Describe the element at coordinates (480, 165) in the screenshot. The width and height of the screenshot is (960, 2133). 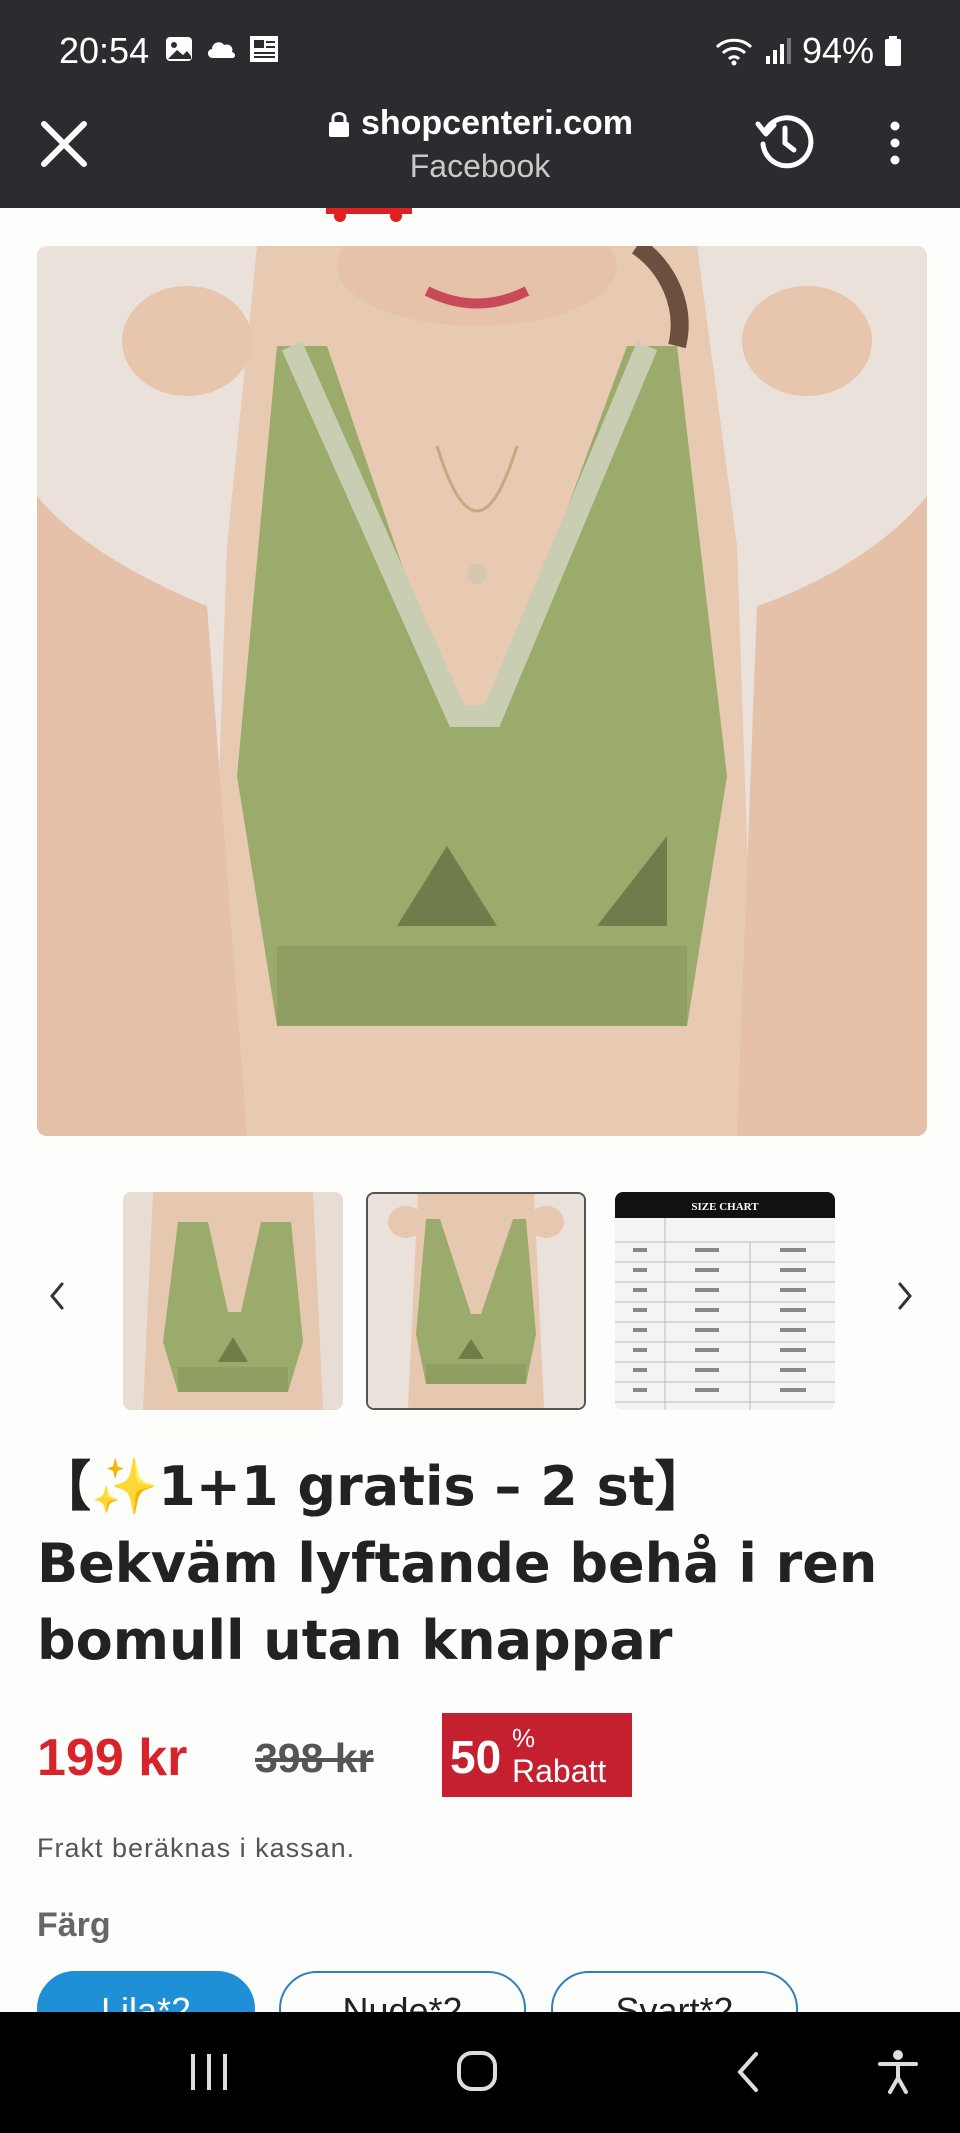
I see `url-subtitle: Facebook` at that location.